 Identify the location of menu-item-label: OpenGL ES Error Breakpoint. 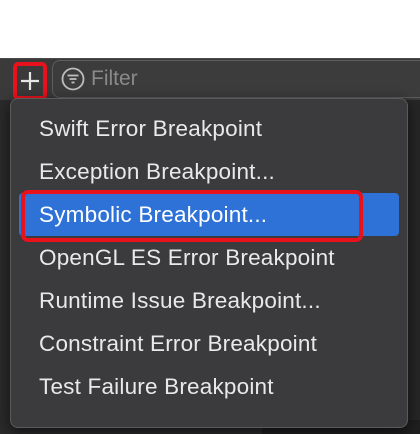
(187, 257).